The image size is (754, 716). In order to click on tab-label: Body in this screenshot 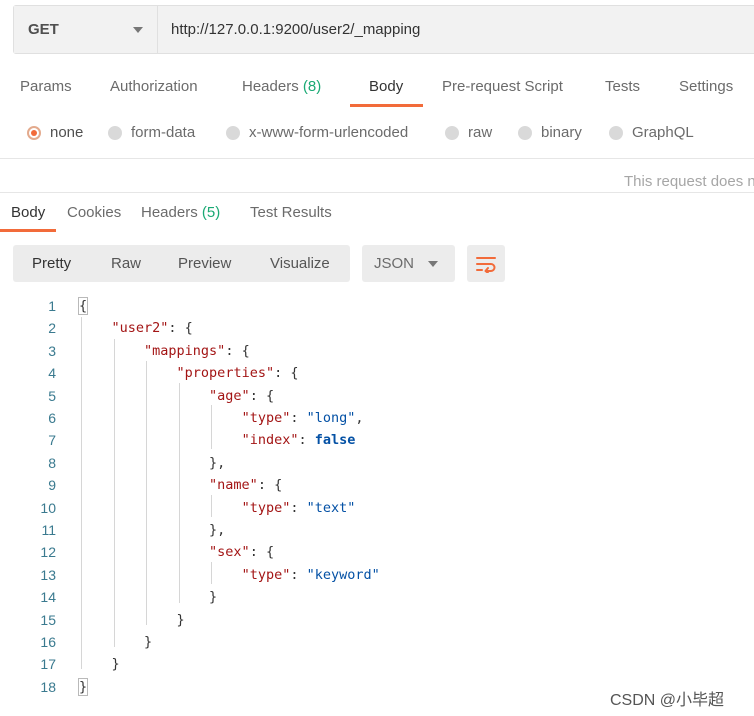, I will do `click(28, 212)`.